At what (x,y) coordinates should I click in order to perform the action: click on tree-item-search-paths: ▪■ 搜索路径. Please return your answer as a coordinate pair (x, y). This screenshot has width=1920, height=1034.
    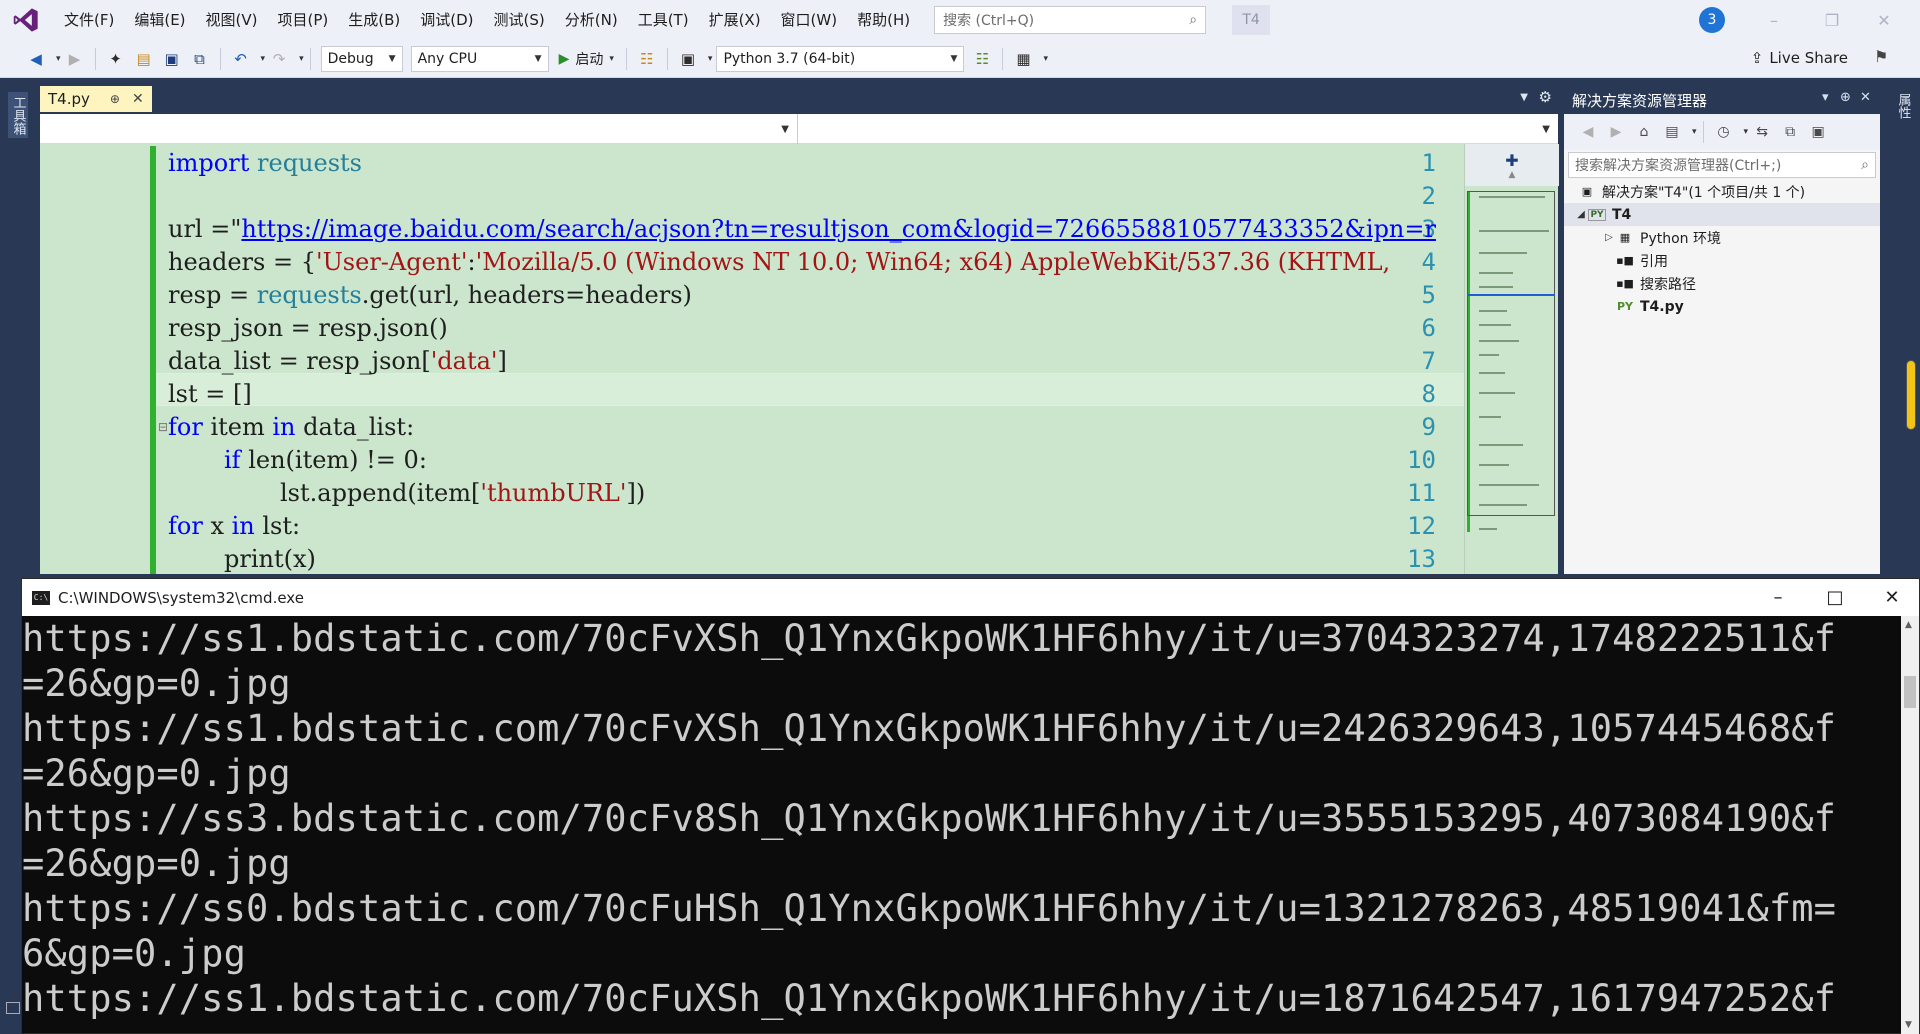
    Looking at the image, I should click on (1722, 283).